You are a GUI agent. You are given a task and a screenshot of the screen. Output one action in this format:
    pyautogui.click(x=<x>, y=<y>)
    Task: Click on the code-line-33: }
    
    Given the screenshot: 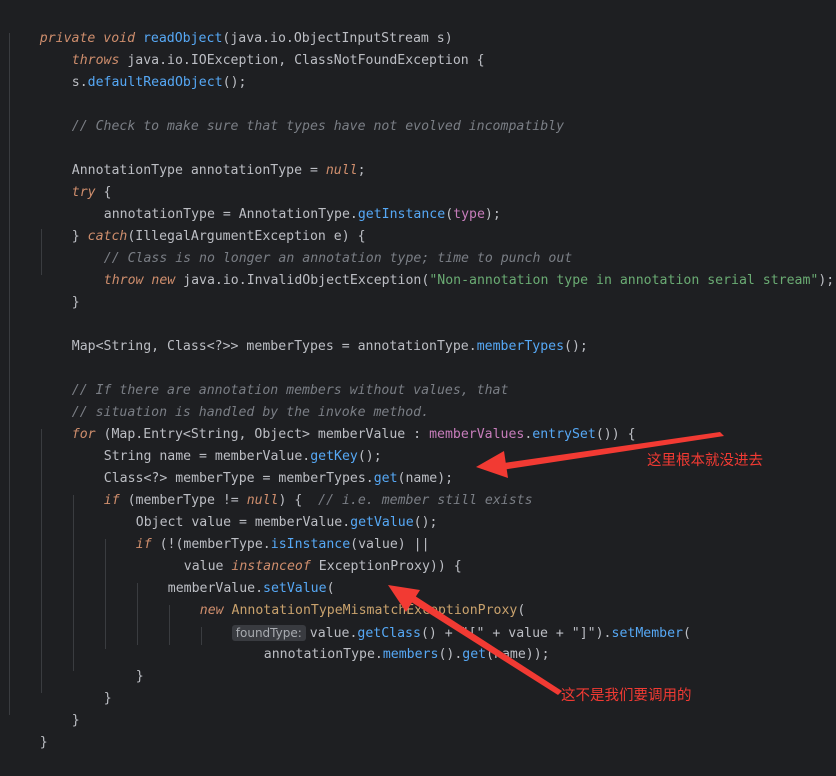 What is the action you would take?
    pyautogui.click(x=28, y=730)
    